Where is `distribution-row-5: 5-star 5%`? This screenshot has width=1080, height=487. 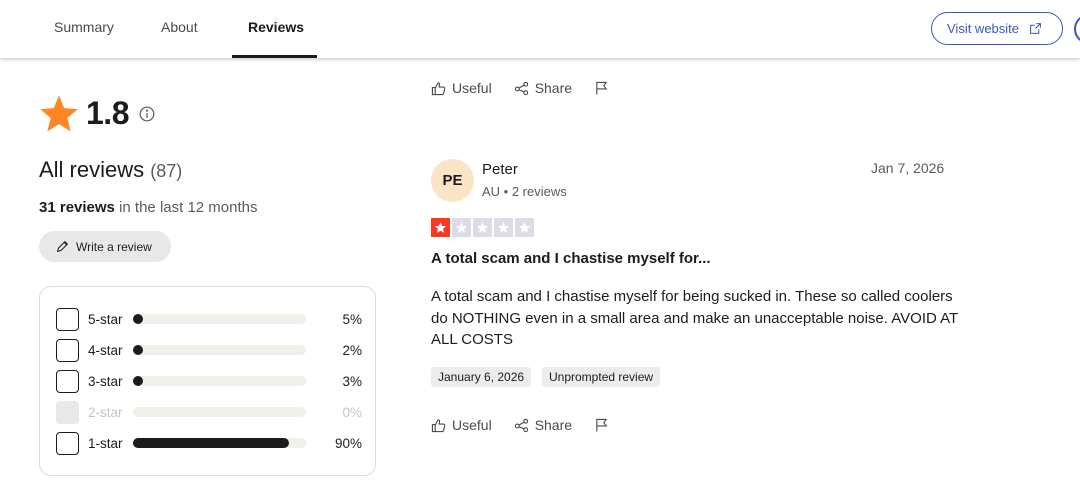
distribution-row-5: 5-star 5% is located at coordinates (209, 319).